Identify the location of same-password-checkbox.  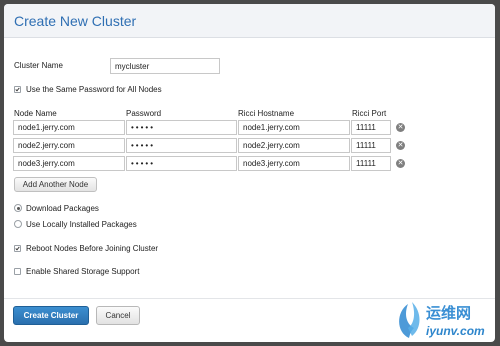
(17, 89).